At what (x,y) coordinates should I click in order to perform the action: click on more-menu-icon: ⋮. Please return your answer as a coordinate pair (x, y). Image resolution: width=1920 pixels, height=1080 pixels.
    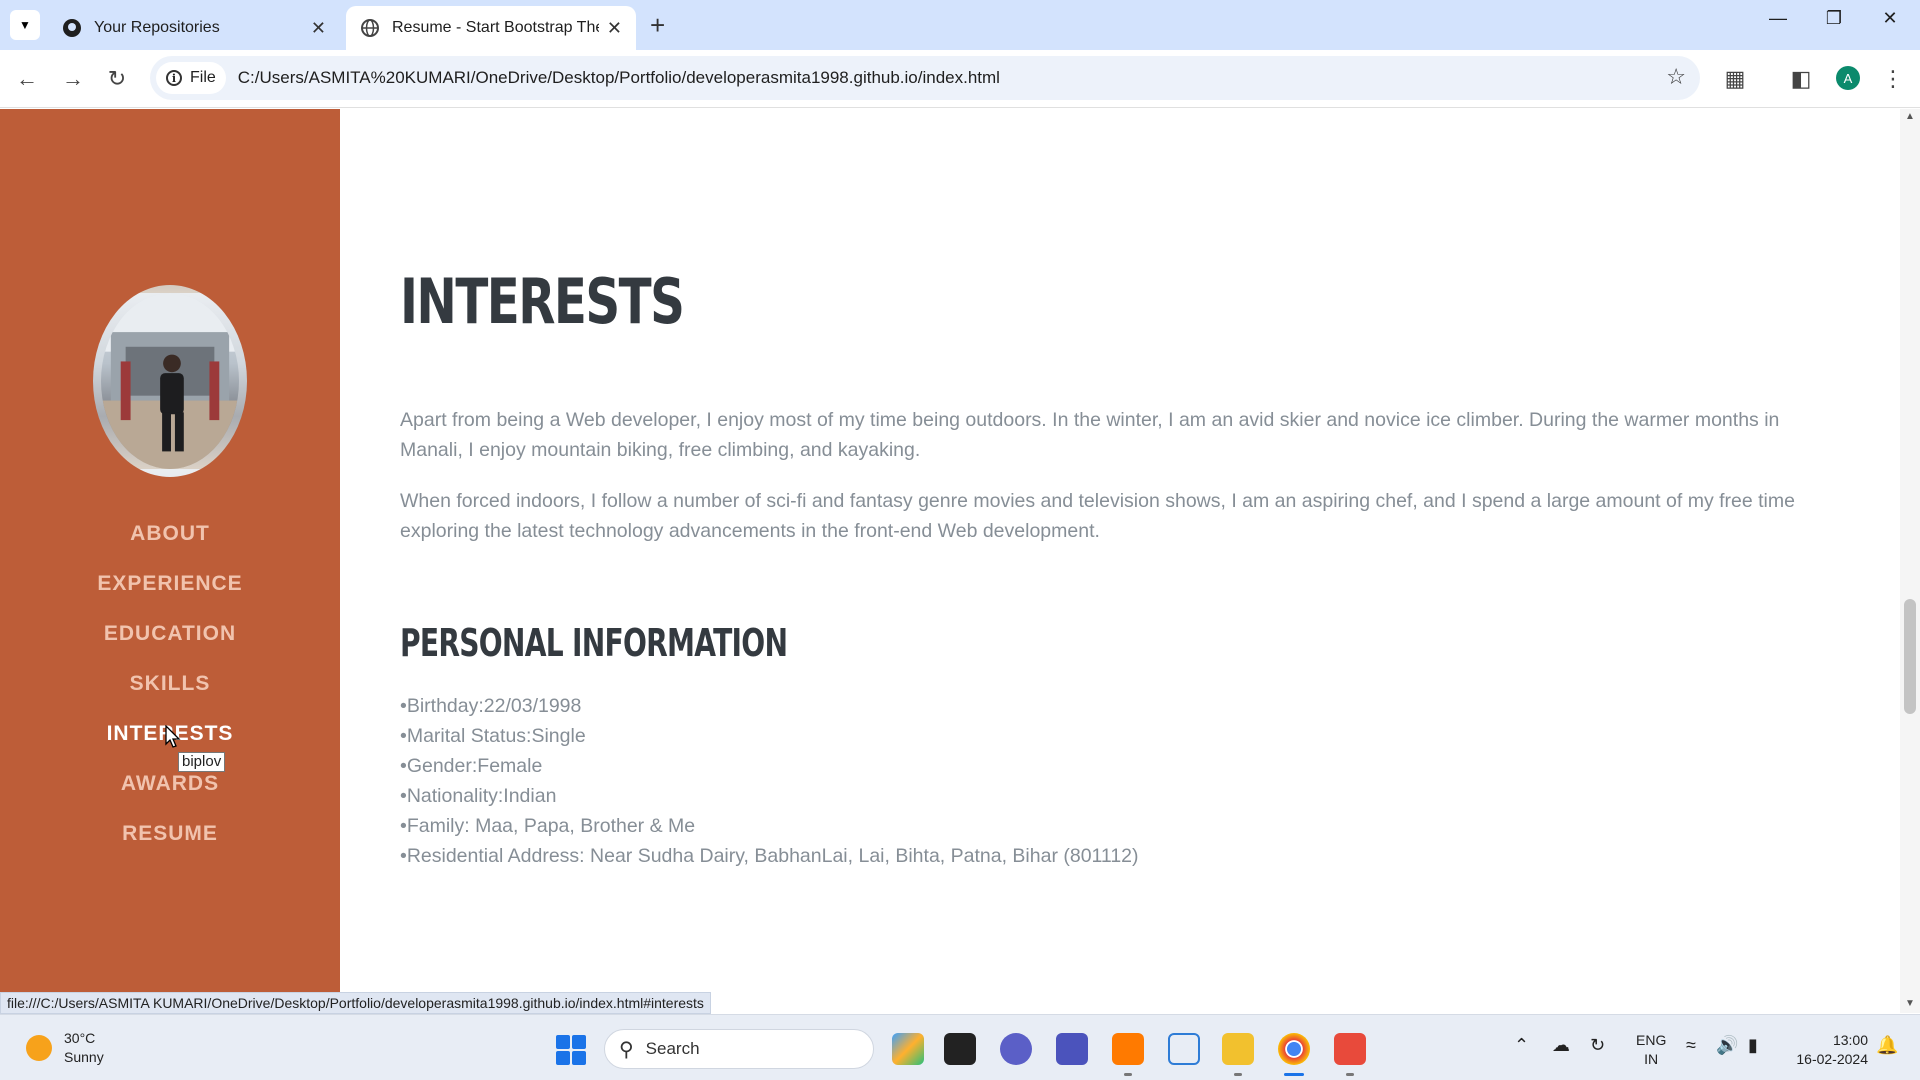
    Looking at the image, I should click on (1893, 79).